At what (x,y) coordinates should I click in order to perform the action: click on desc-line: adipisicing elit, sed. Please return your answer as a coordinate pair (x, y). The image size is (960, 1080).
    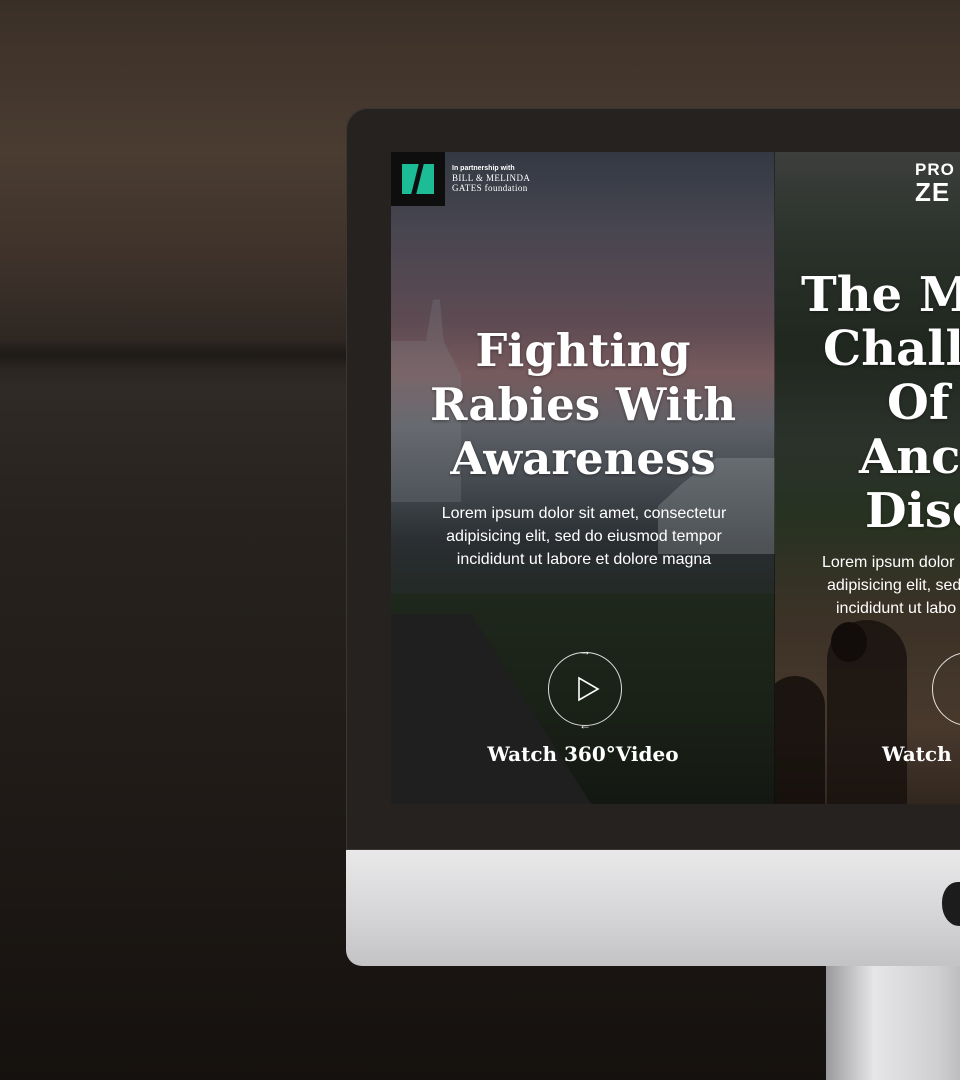
    Looking at the image, I should click on (893, 585).